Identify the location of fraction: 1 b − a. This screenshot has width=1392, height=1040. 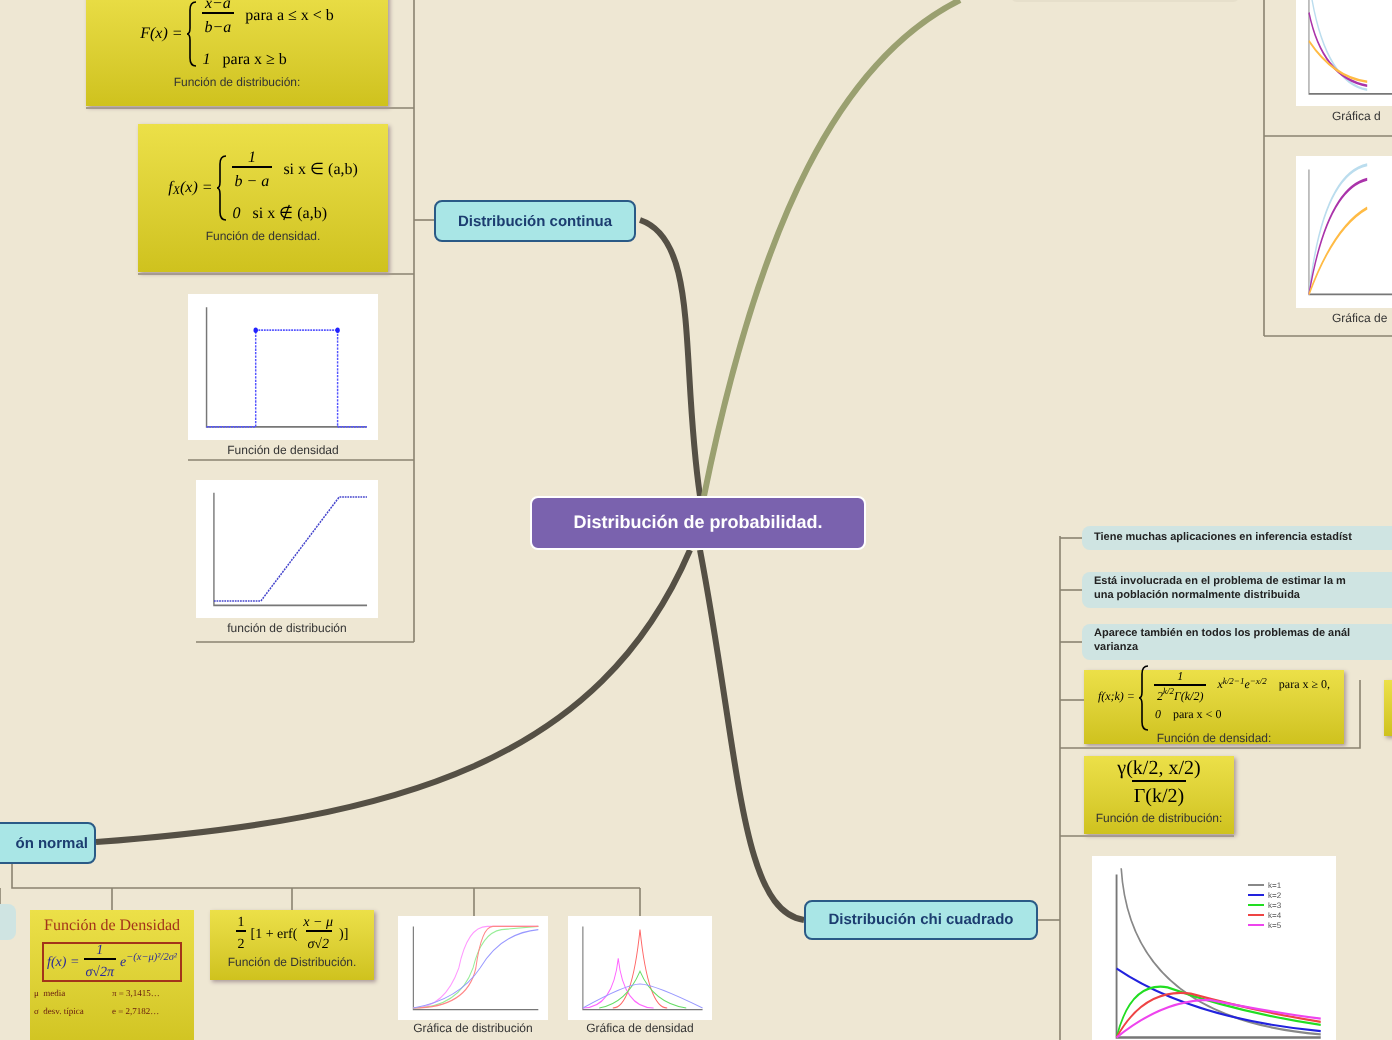
(252, 169).